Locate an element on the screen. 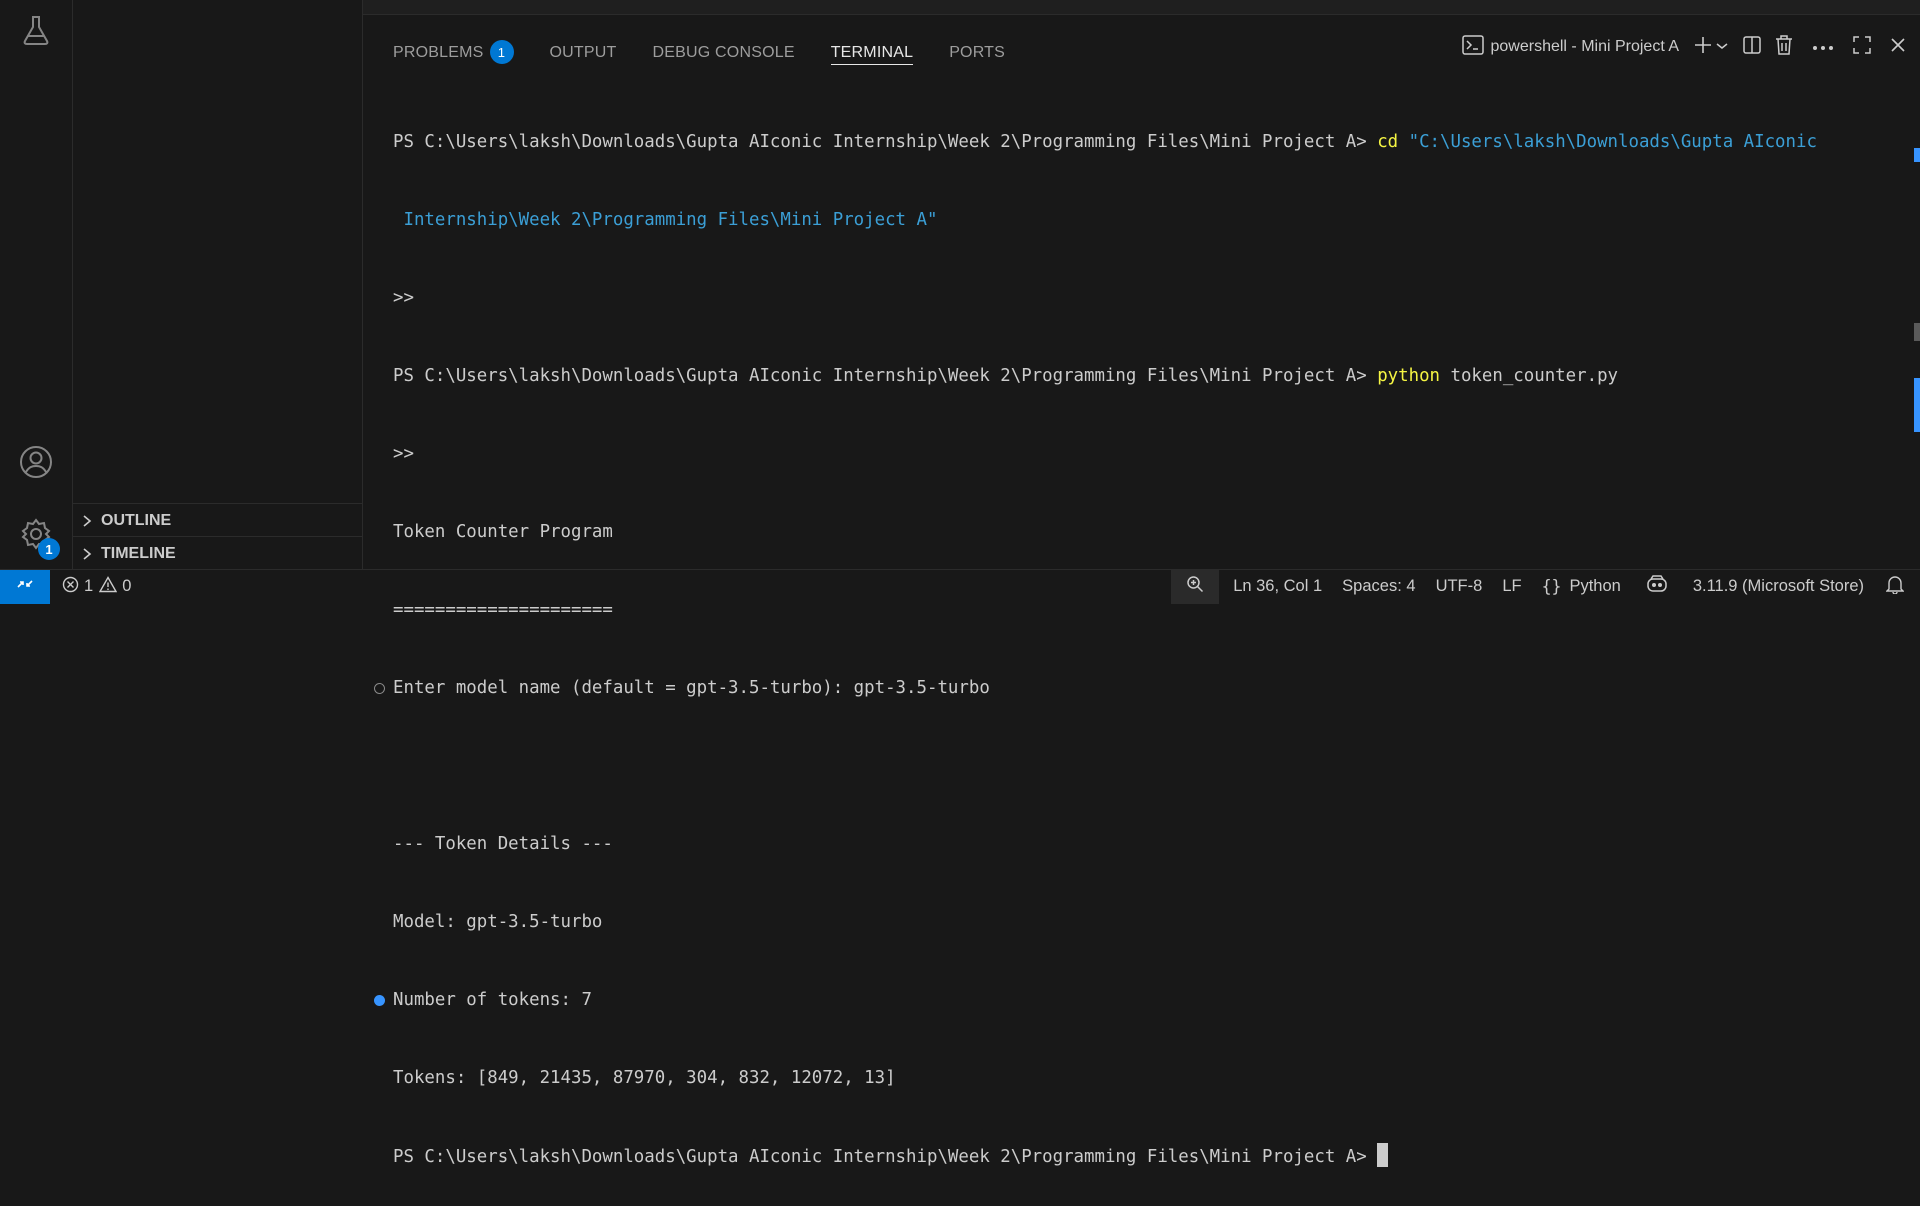 The width and height of the screenshot is (1920, 1206). activity-bar: 1 is located at coordinates (36, 284).